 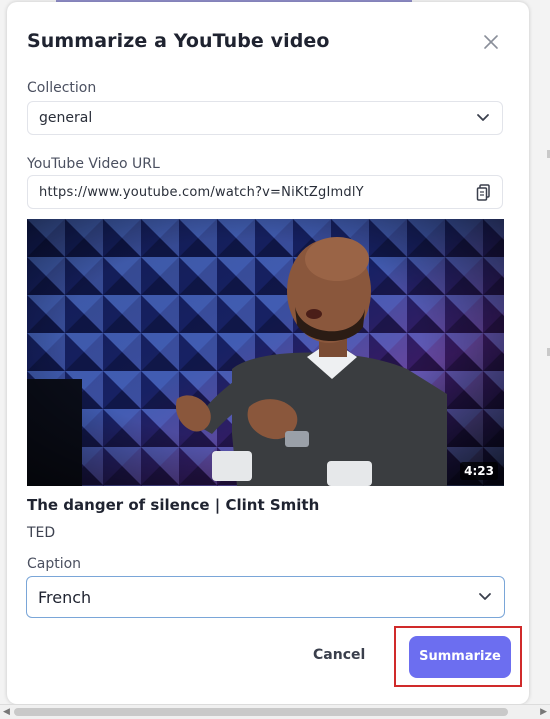 What do you see at coordinates (93, 164) in the screenshot?
I see `url-label: YouTube Video URL` at bounding box center [93, 164].